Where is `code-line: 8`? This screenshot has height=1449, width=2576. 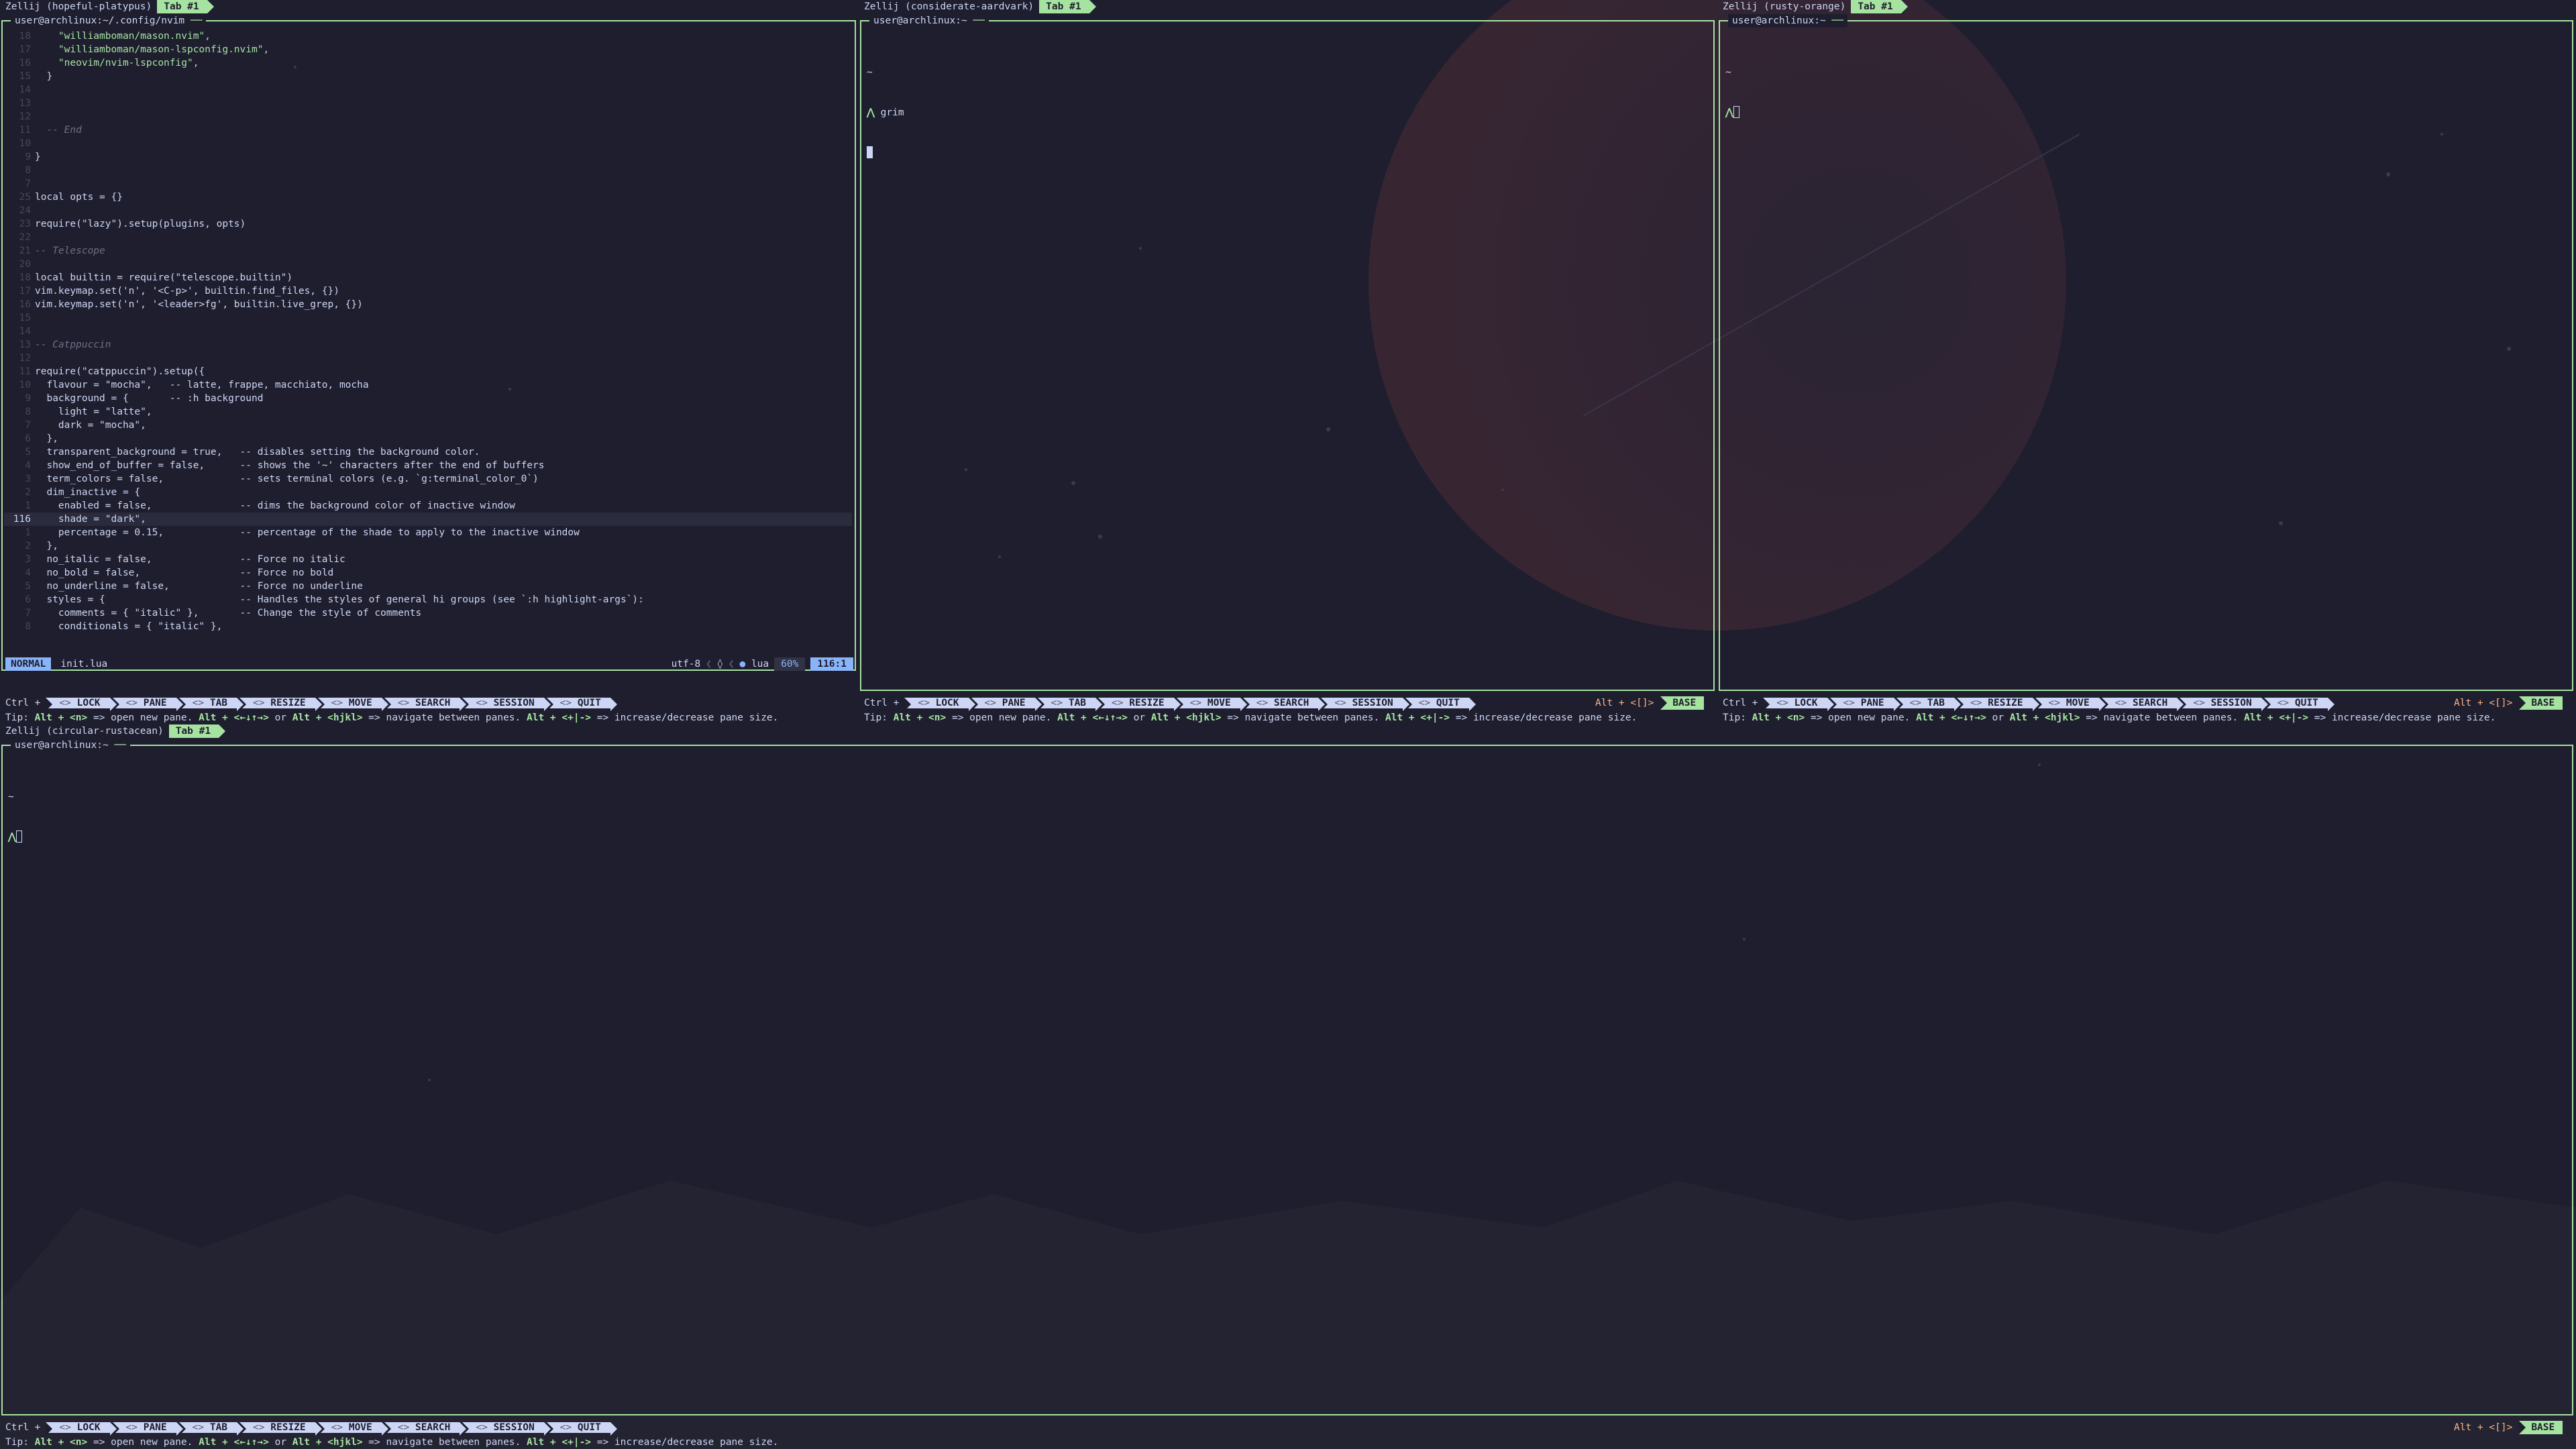
code-line: 8 is located at coordinates (428, 170).